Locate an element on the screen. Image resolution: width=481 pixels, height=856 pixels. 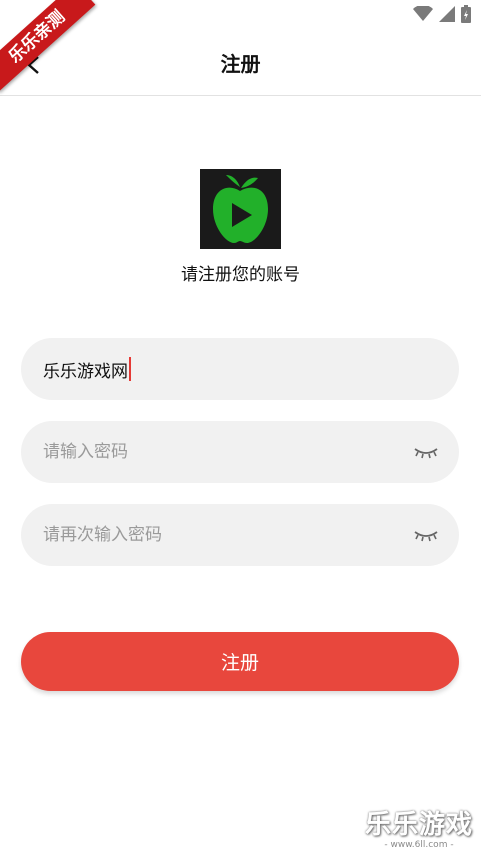
signal-icon is located at coordinates (447, 16).